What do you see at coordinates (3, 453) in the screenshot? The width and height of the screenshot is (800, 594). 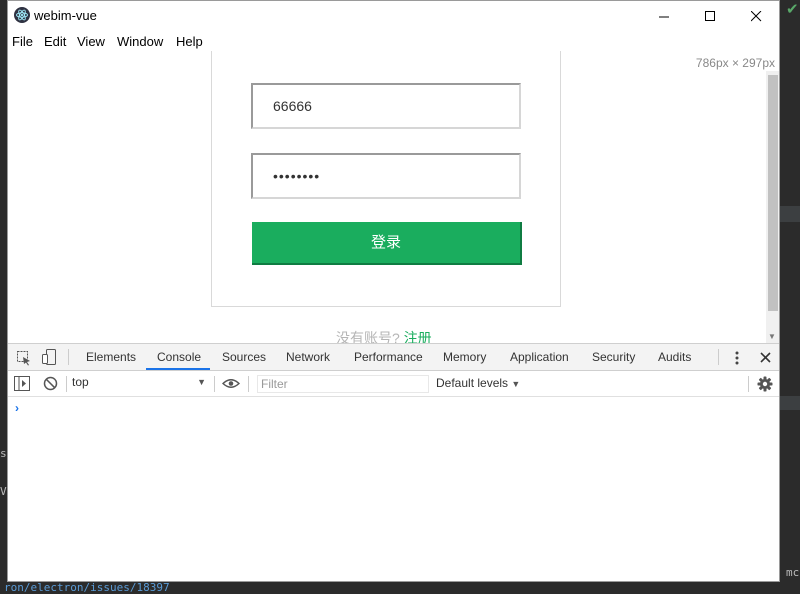 I see `ide-side-text: s` at bounding box center [3, 453].